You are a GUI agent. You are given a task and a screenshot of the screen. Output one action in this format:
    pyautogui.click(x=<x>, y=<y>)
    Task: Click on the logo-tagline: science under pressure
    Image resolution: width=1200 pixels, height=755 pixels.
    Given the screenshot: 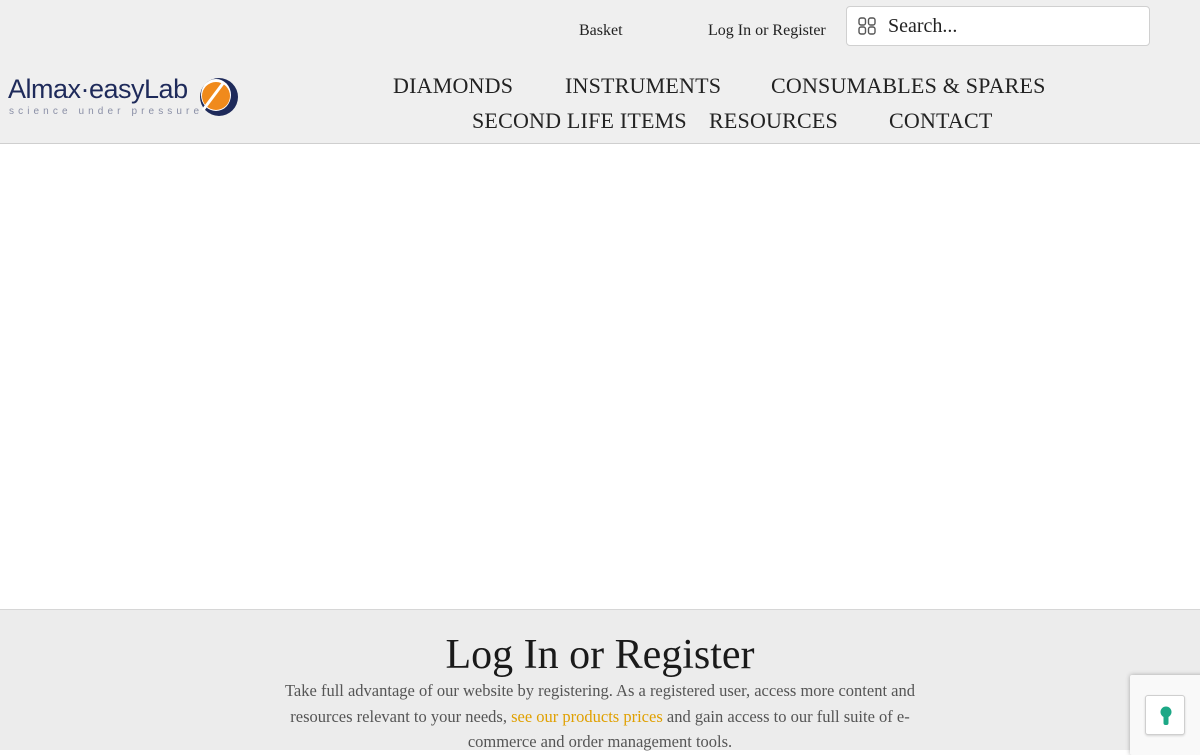 What is the action you would take?
    pyautogui.click(x=106, y=111)
    